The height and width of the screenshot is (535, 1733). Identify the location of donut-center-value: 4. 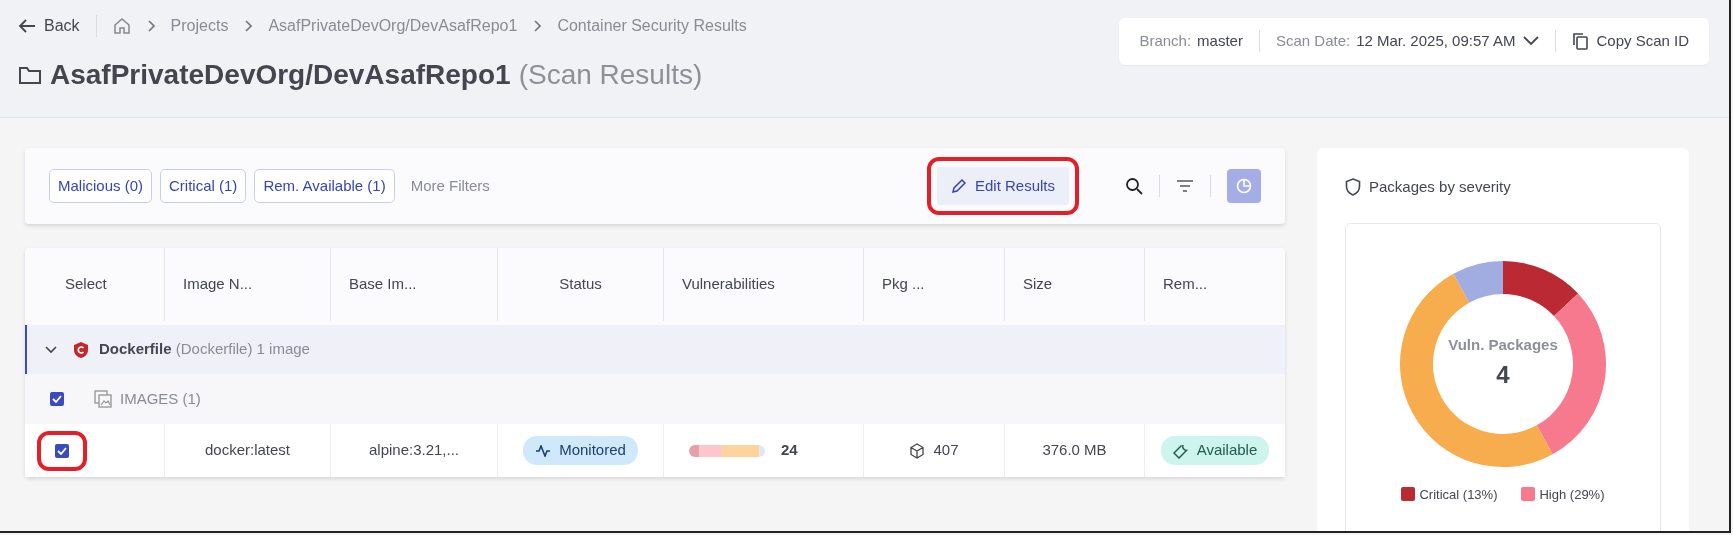
(1503, 374).